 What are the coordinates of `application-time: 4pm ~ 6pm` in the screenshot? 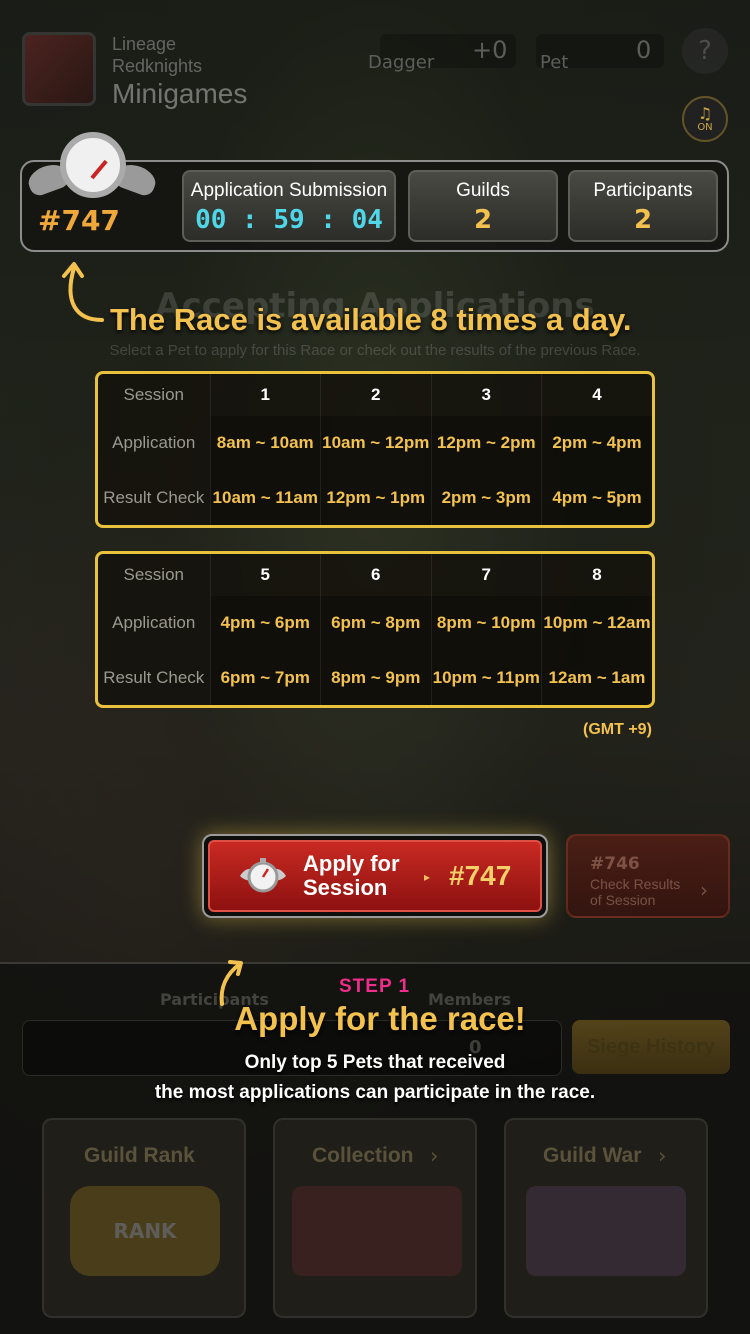 It's located at (265, 623).